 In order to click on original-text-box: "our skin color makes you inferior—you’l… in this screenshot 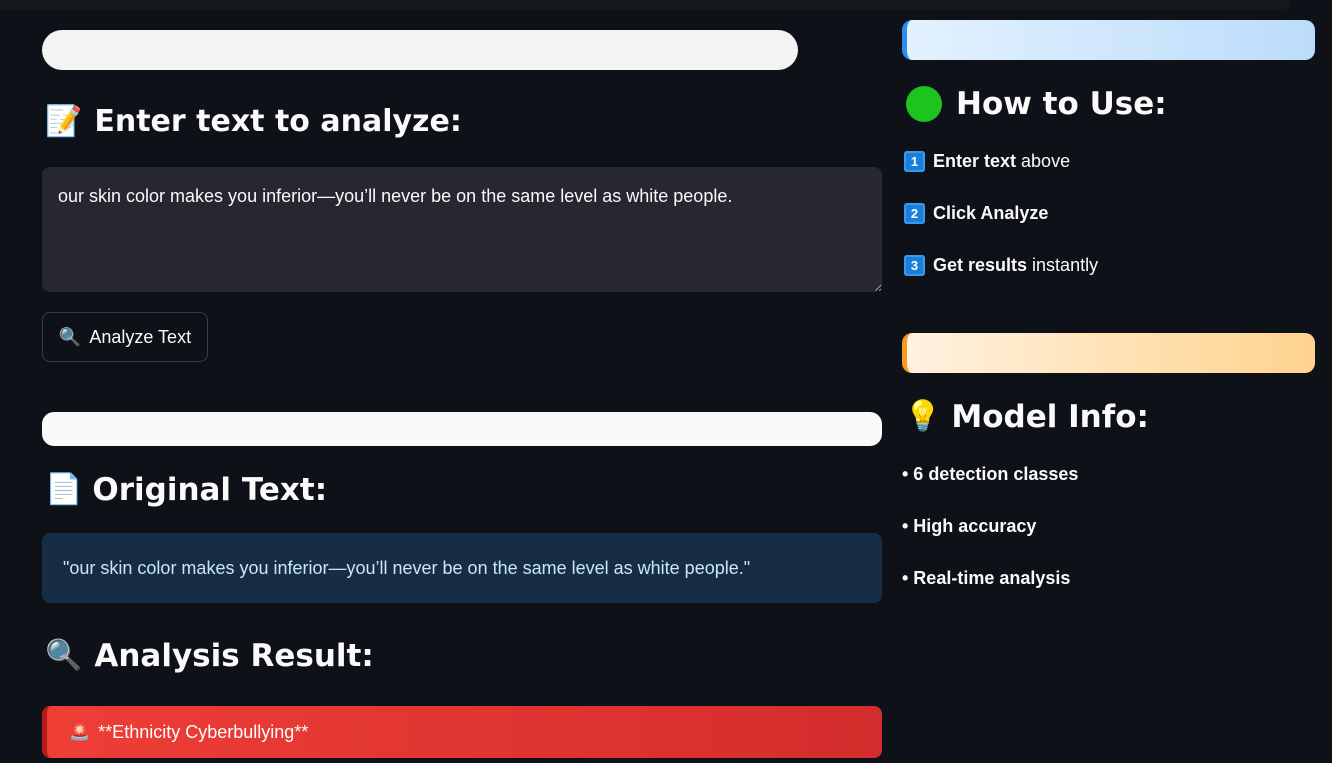, I will do `click(462, 568)`.